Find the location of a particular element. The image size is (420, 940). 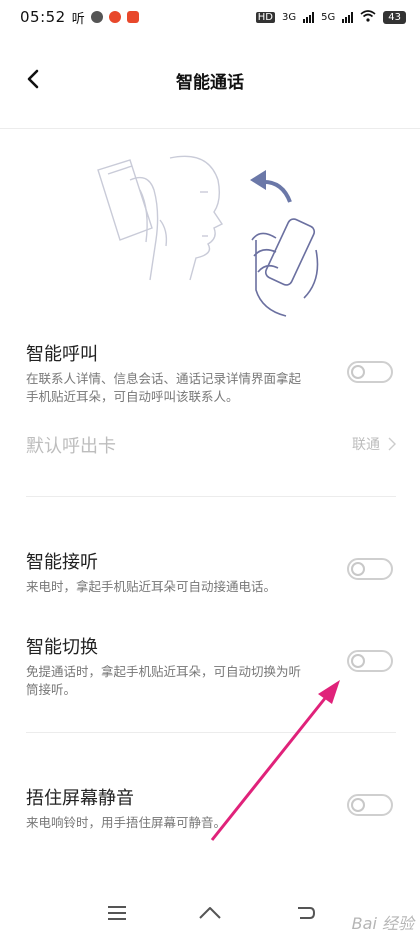

status-time: 05:52 is located at coordinates (43, 17).